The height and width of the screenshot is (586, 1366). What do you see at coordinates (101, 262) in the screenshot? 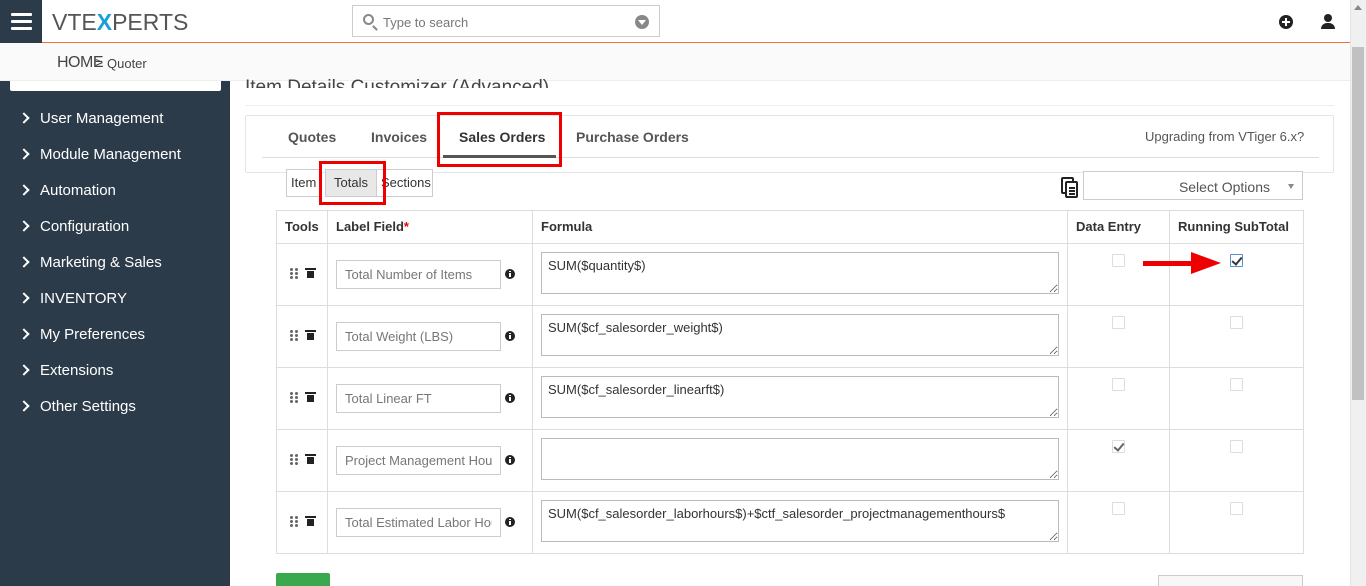
I see `sidebar-item-label: Marketing & Sales` at bounding box center [101, 262].